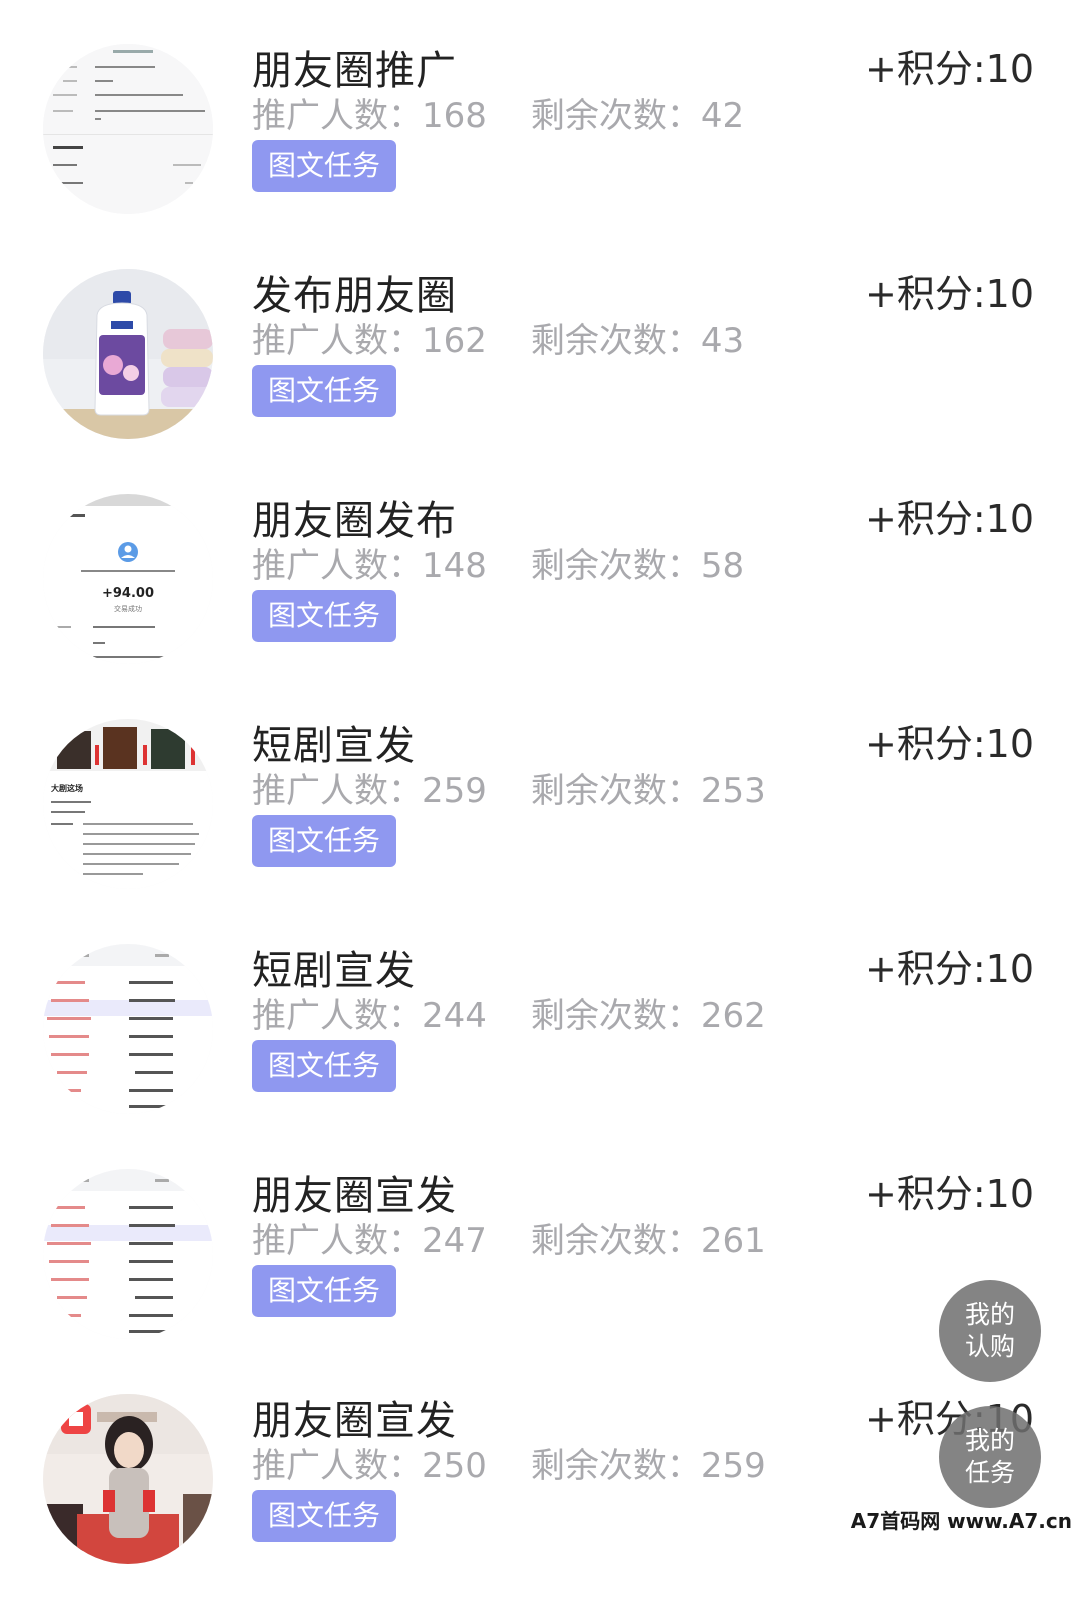  I want to click on watermark: A7首码网 www.A7.cn, so click(961, 1521).